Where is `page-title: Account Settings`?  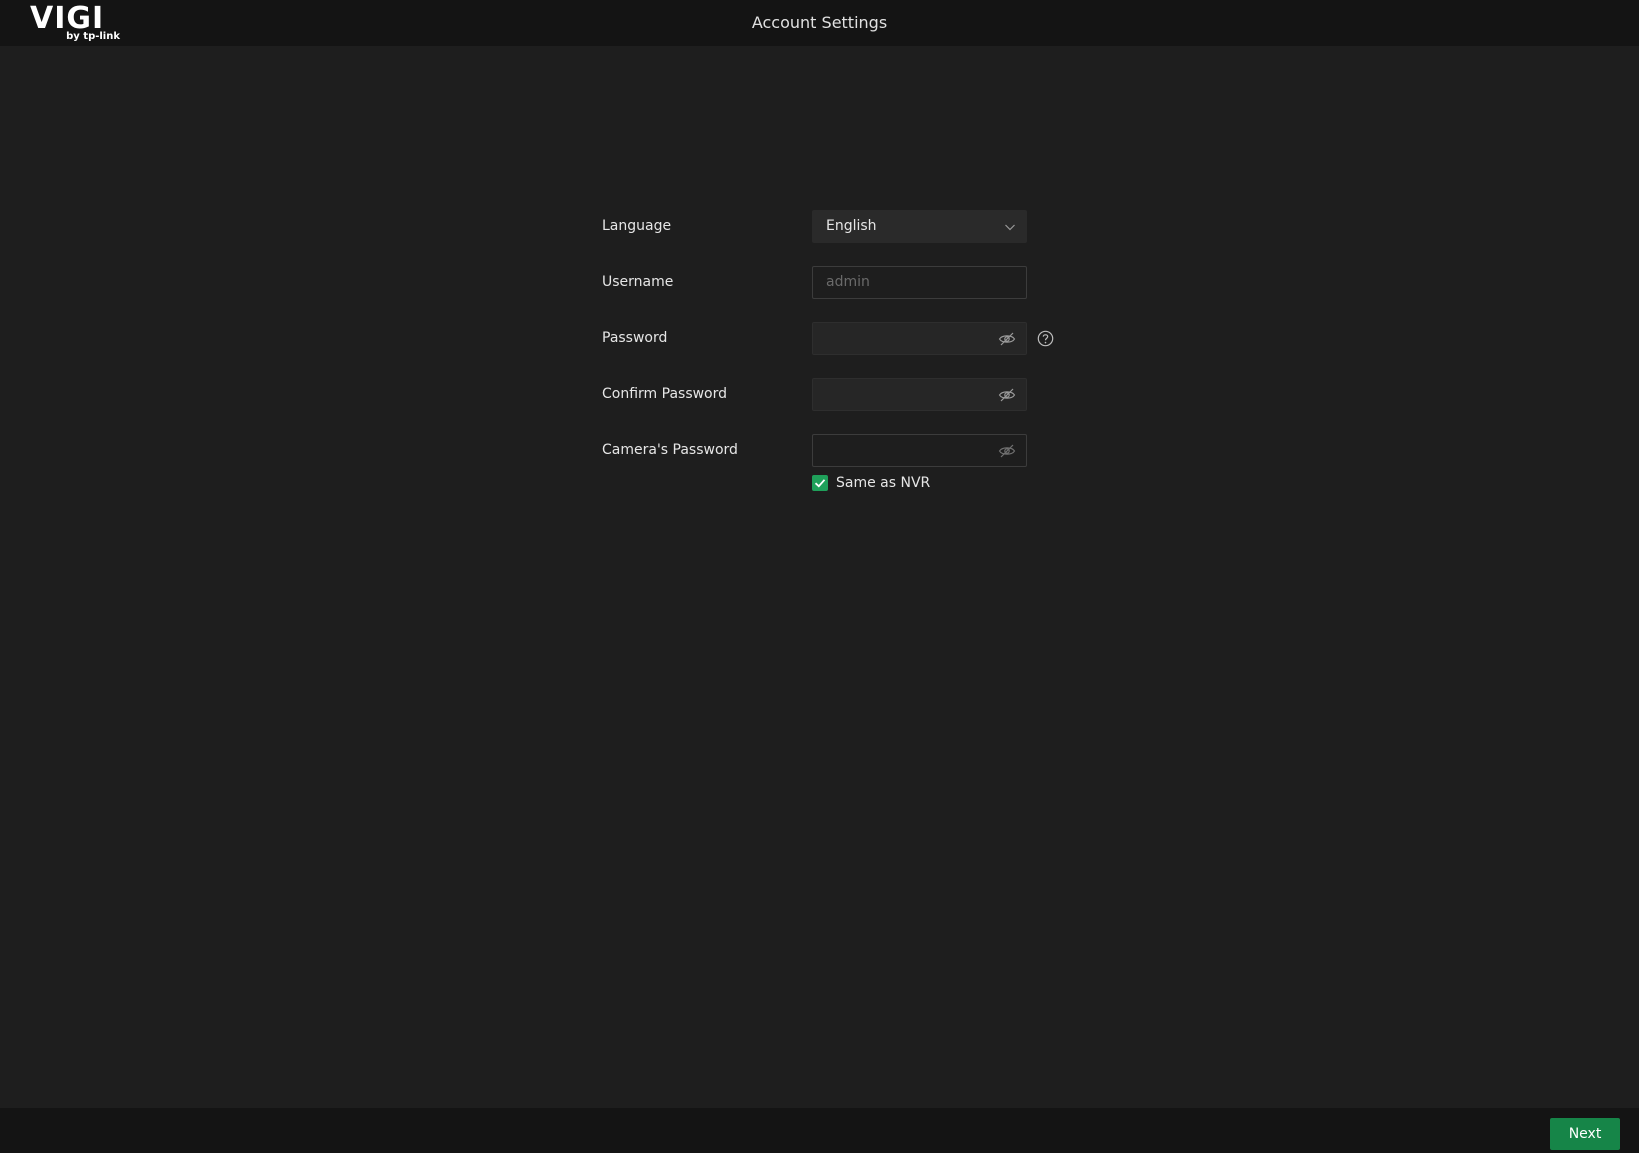
page-title: Account Settings is located at coordinates (819, 22).